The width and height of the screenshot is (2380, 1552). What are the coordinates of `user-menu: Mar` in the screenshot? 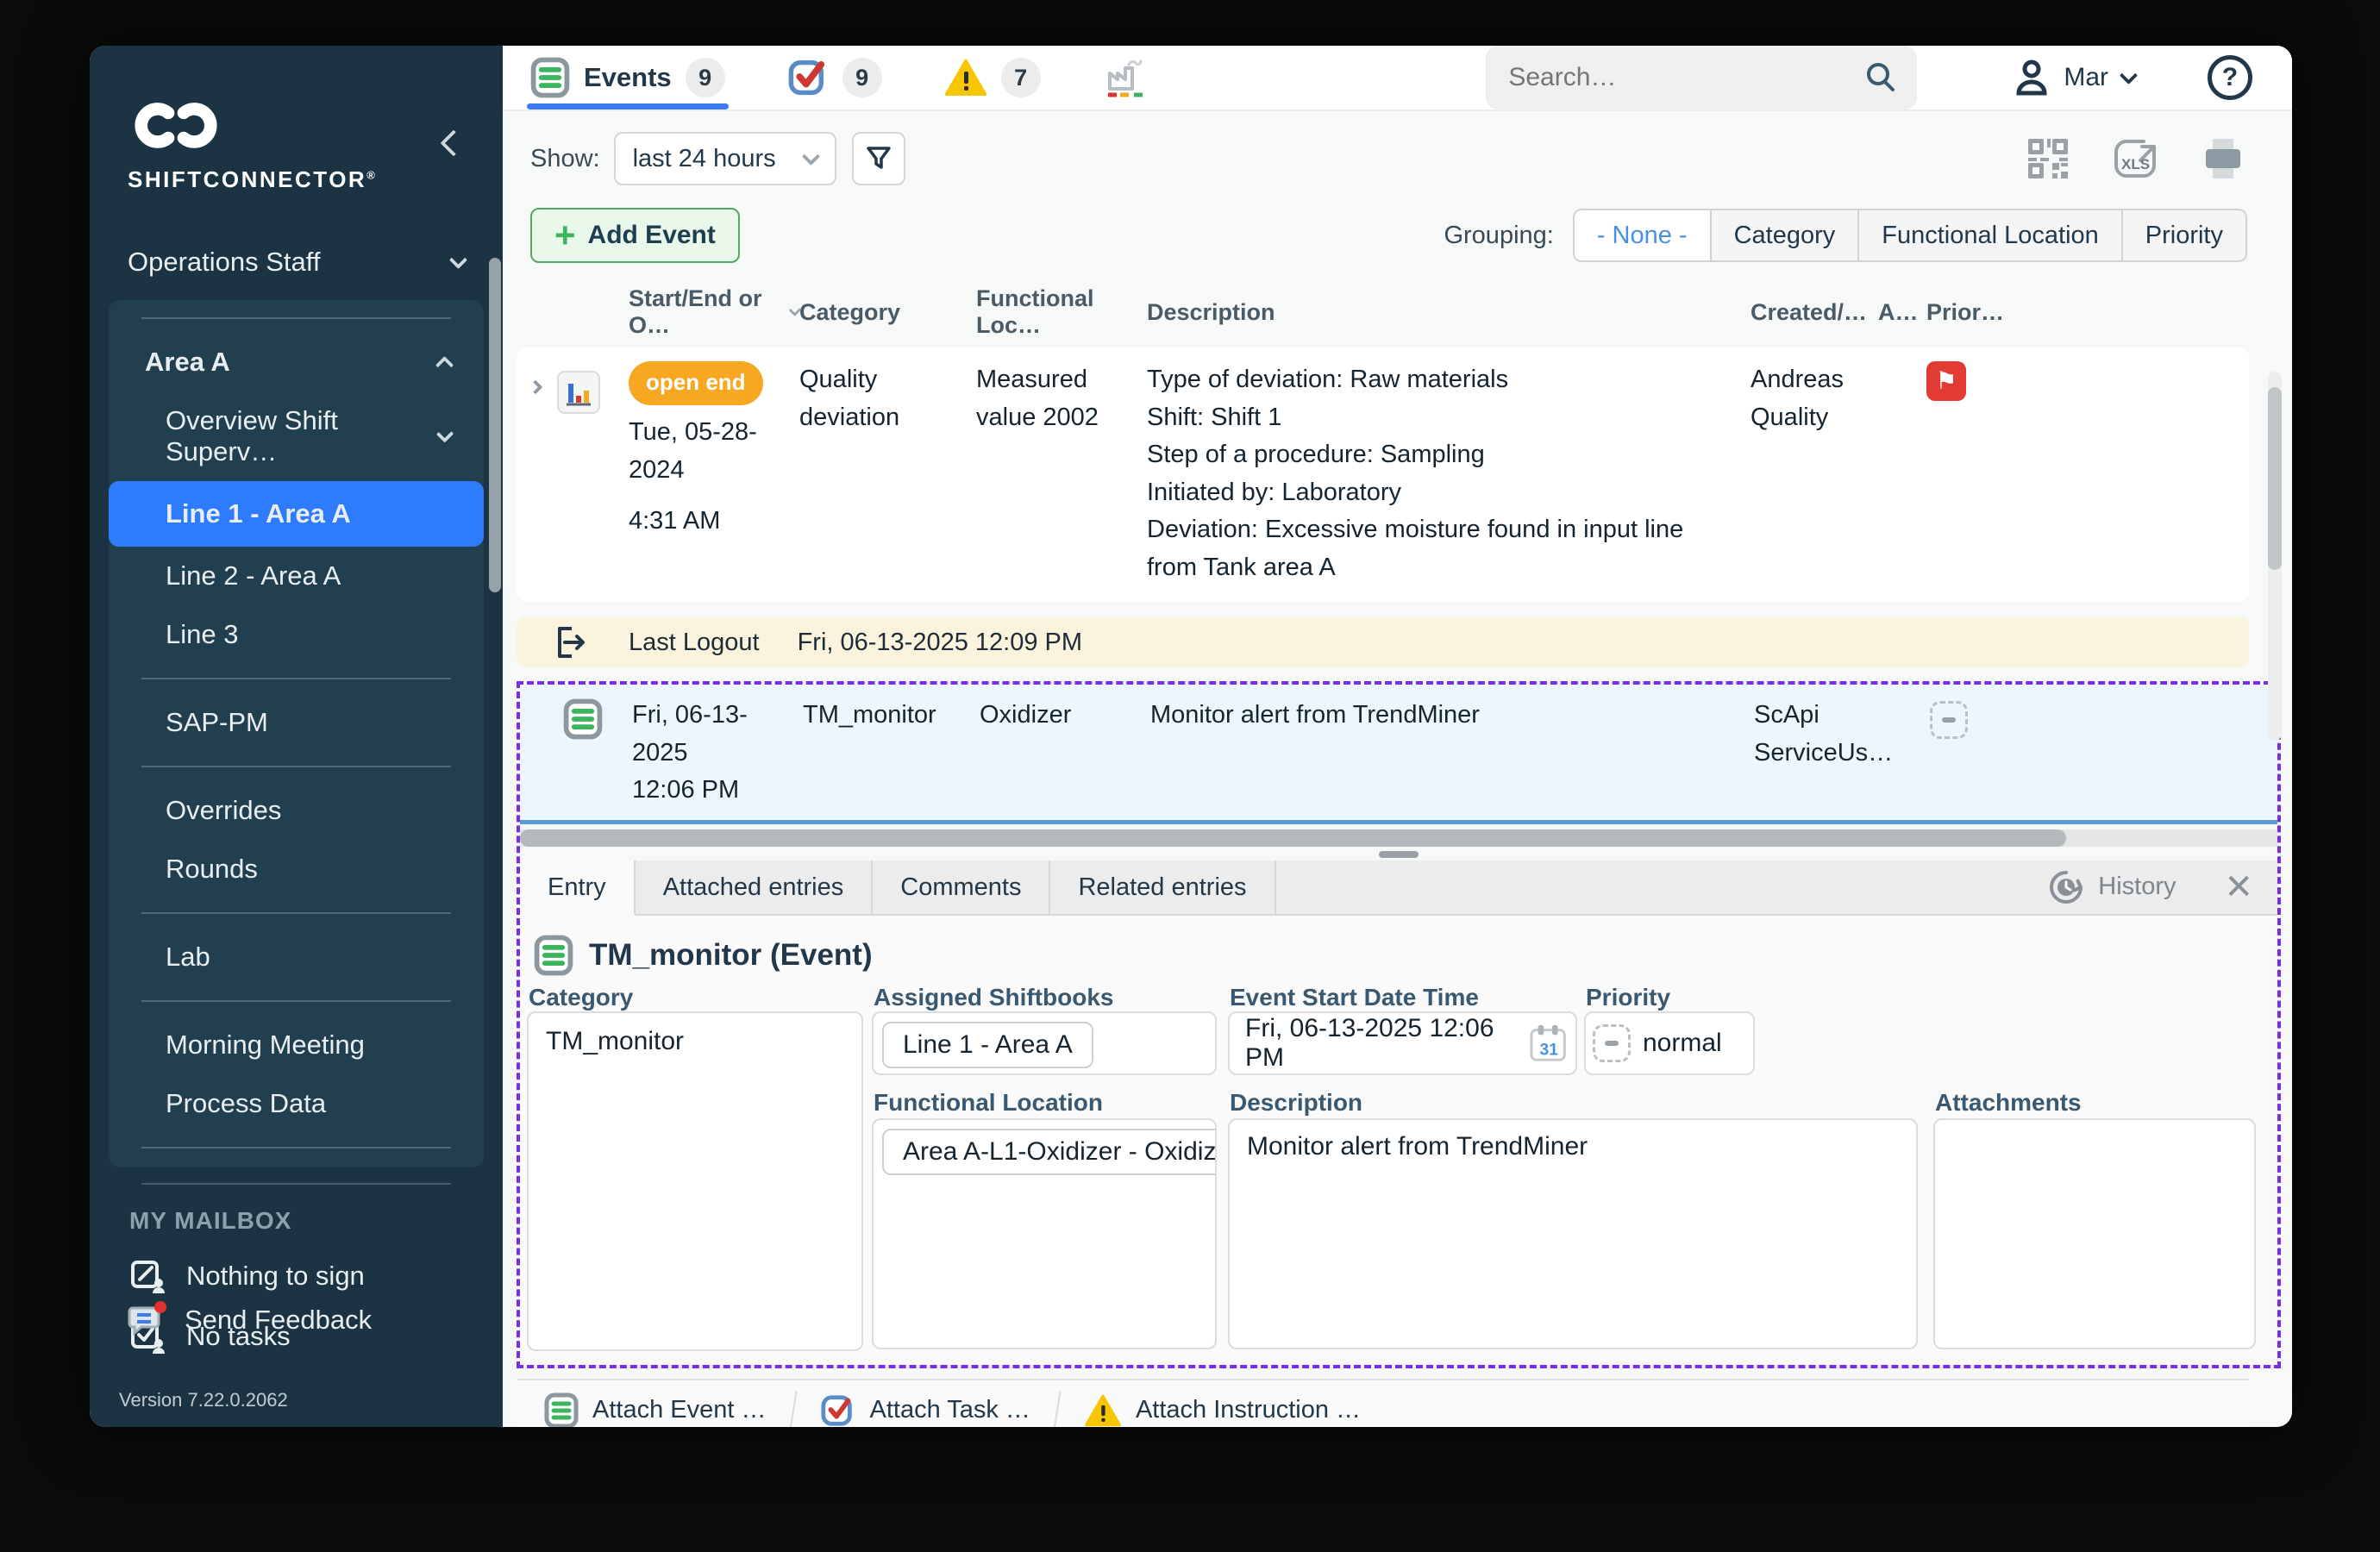 It's located at (2077, 78).